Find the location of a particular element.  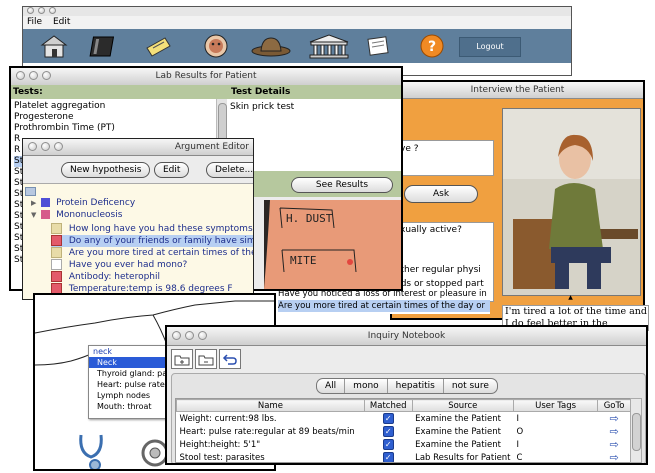

notes-button is located at coordinates (158, 46).